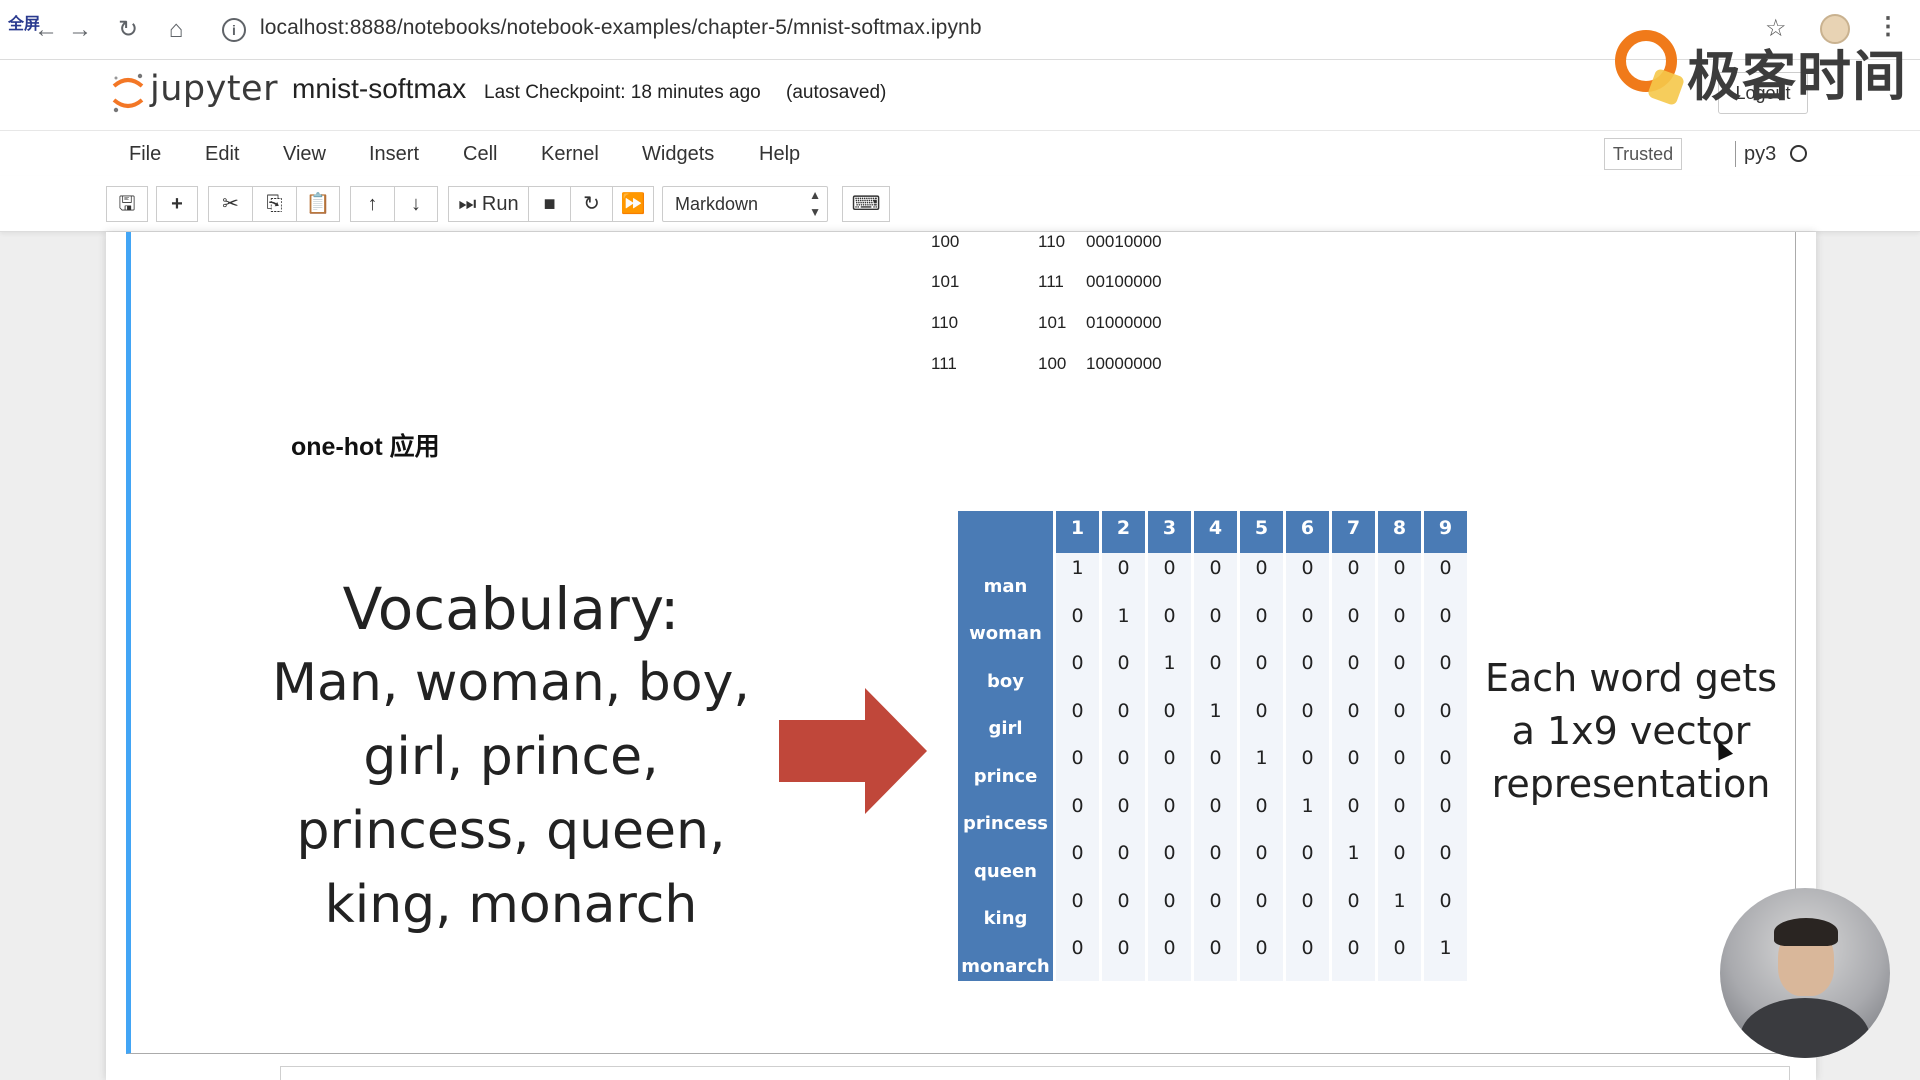  Describe the element at coordinates (127, 204) in the screenshot. I see `save-icon: 🖫` at that location.